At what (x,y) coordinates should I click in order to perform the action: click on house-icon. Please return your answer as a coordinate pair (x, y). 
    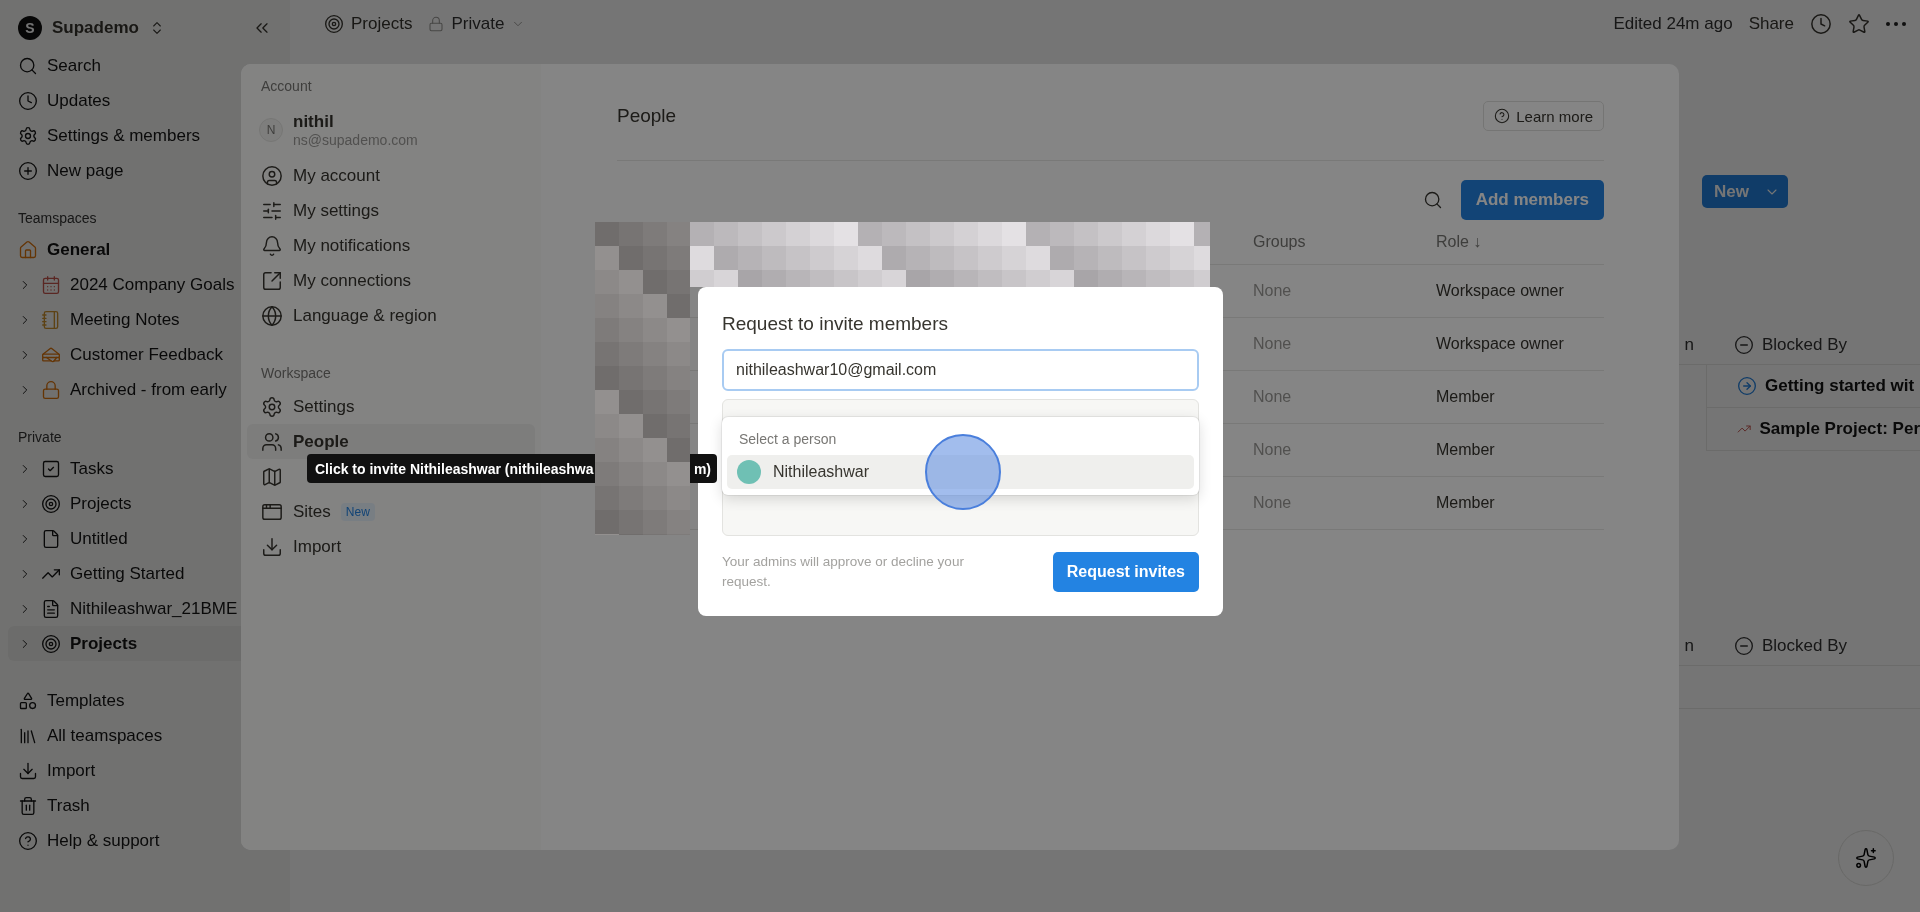
    Looking at the image, I should click on (28, 249).